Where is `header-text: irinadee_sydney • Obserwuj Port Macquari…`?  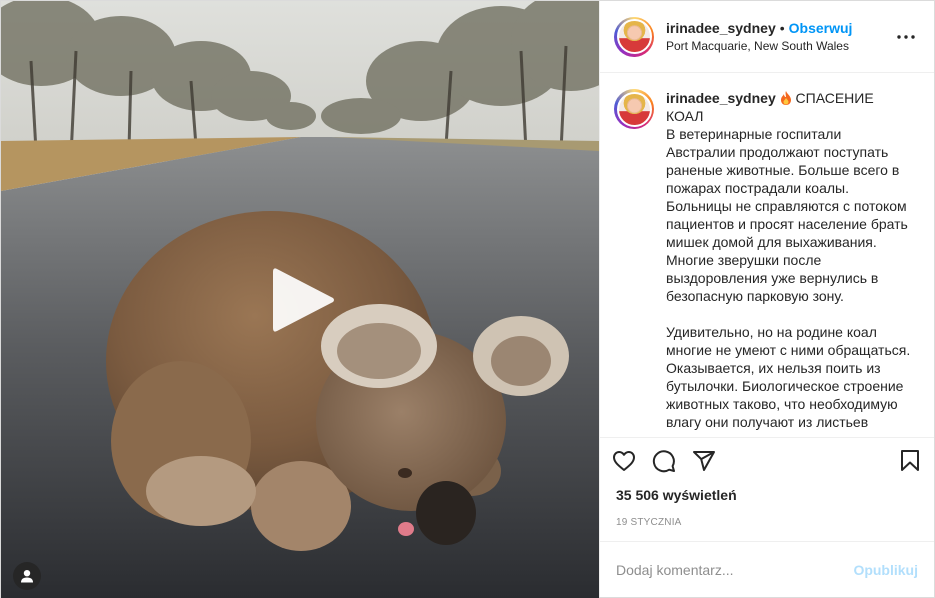 header-text: irinadee_sydney • Obserwuj Port Macquari… is located at coordinates (780, 36).